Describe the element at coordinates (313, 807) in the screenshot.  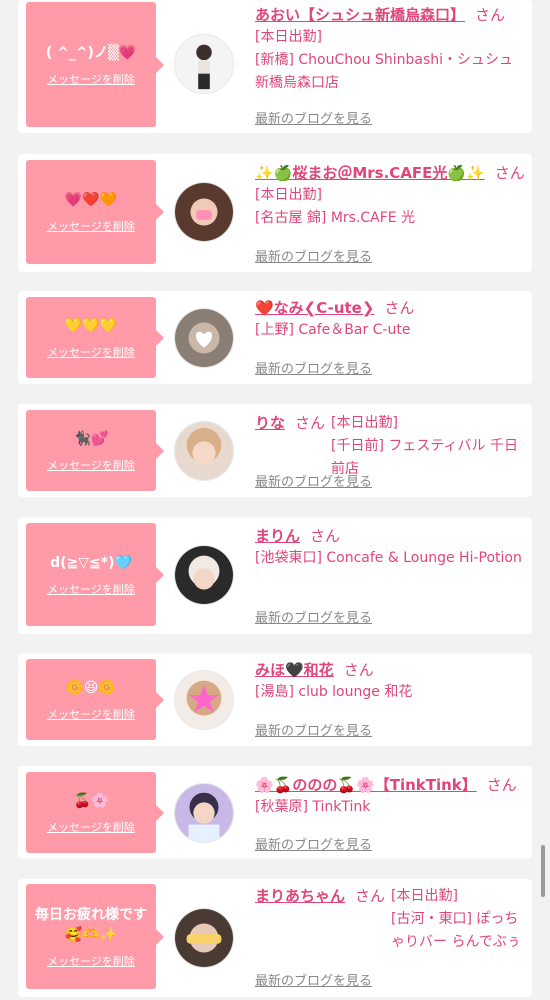
I see `shop-info: [秋葉原] TinkTink` at that location.